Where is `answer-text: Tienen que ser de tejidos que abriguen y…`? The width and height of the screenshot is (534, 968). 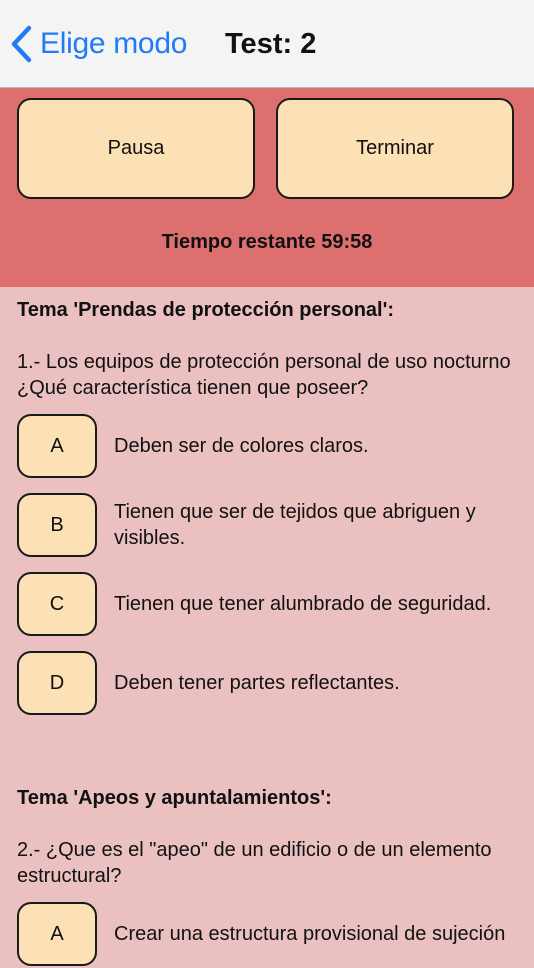
answer-text: Tienen que ser de tejidos que abriguen y… is located at coordinates (295, 525).